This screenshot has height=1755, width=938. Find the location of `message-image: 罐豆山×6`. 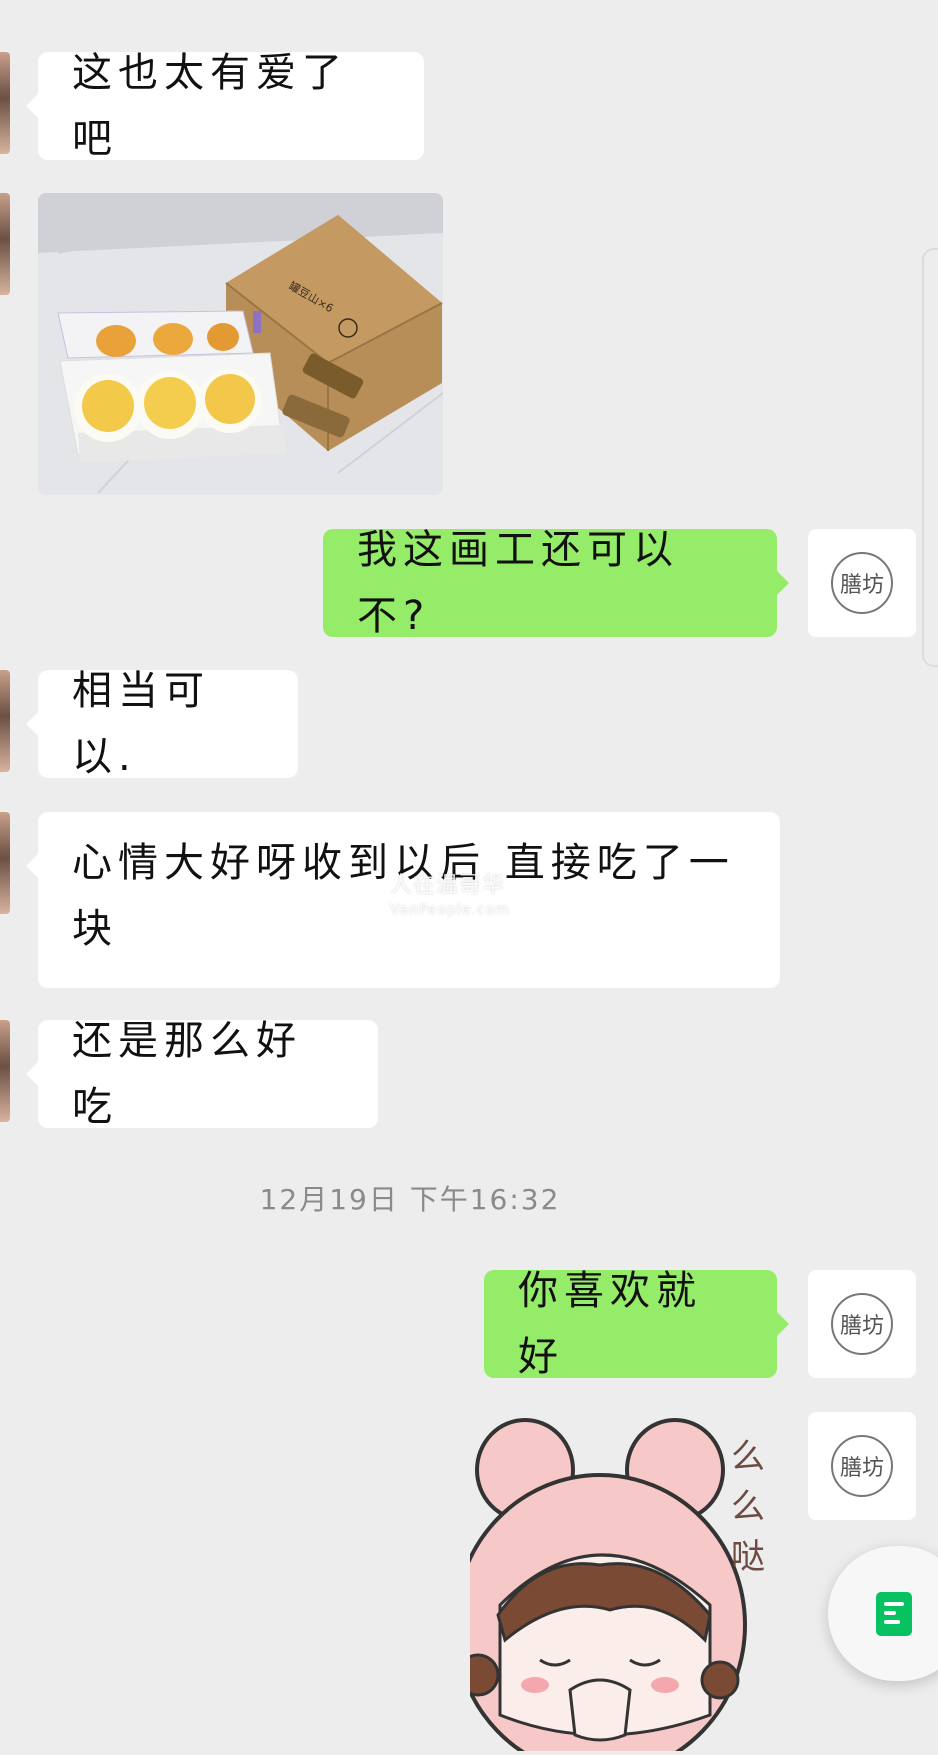

message-image: 罐豆山×6 is located at coordinates (240, 344).